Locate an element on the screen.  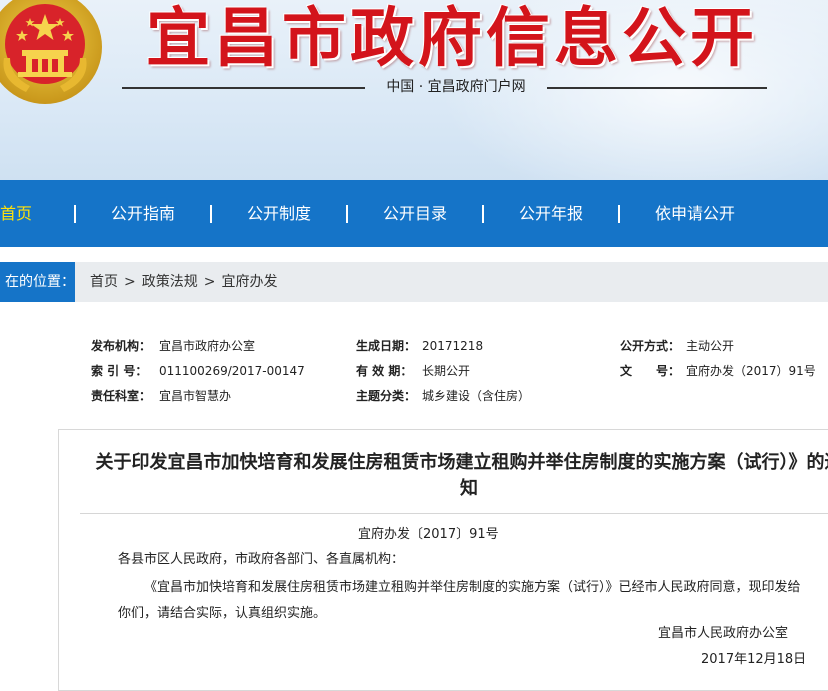
breadcrumb-label: 在的位置： is located at coordinates (37, 282).